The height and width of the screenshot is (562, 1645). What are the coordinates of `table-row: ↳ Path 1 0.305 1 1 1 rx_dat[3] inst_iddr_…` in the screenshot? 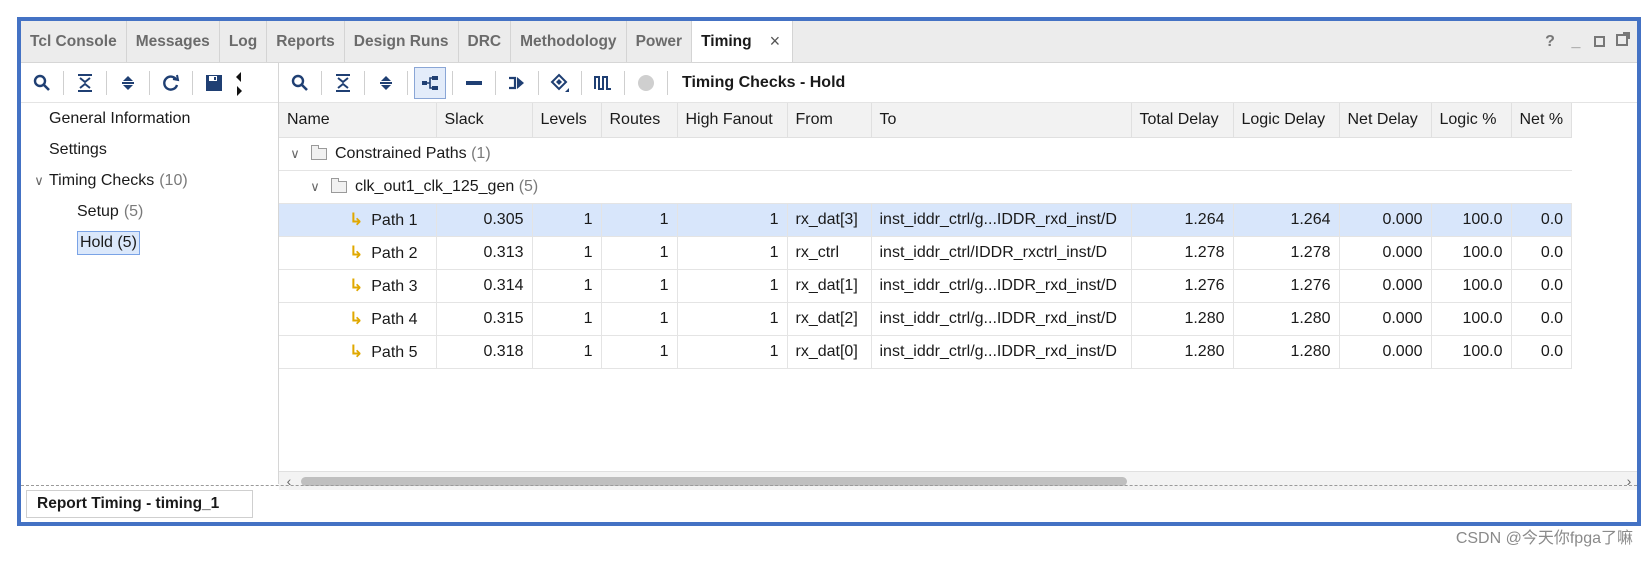 It's located at (926, 220).